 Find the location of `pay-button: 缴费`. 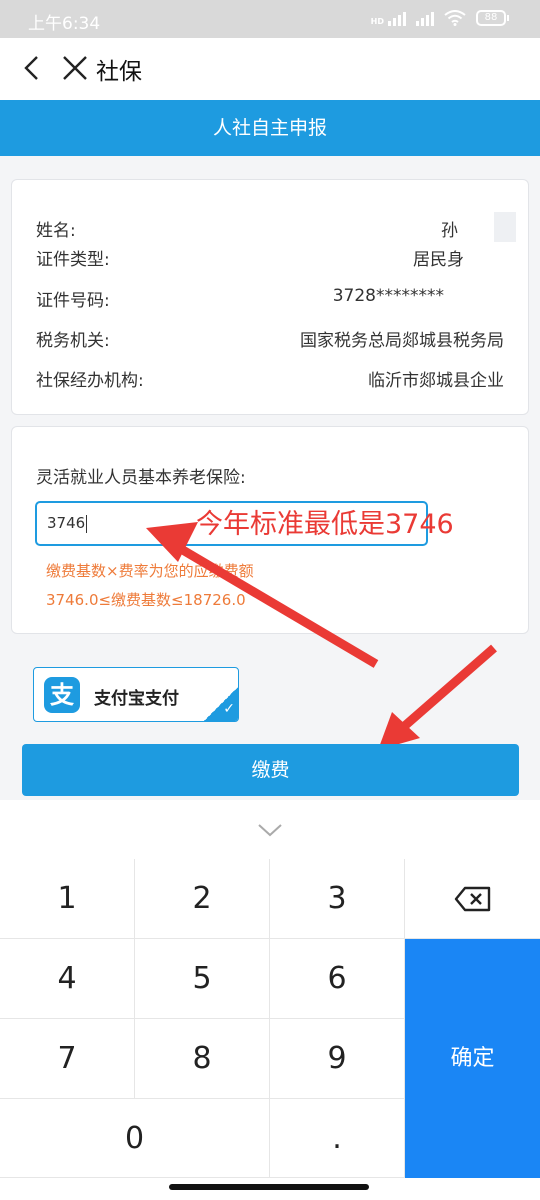

pay-button: 缴费 is located at coordinates (270, 770).